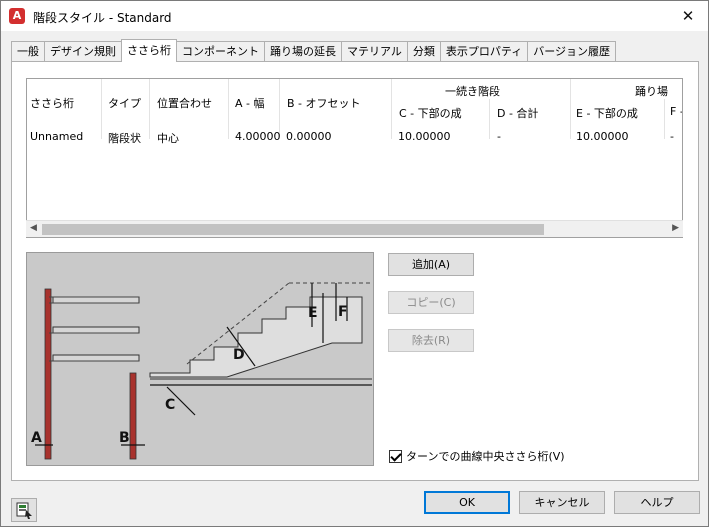  I want to click on cancel-button: キャンセル, so click(562, 502).